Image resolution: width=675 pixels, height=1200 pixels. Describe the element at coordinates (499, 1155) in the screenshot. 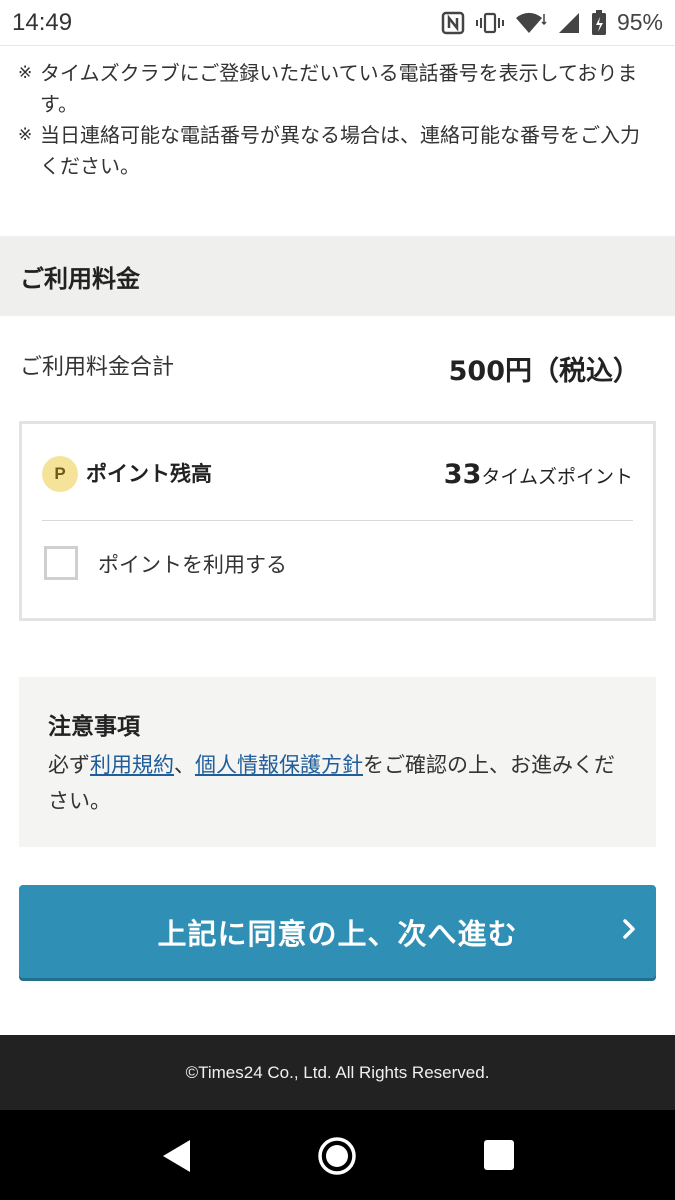

I see `recents-icon` at that location.